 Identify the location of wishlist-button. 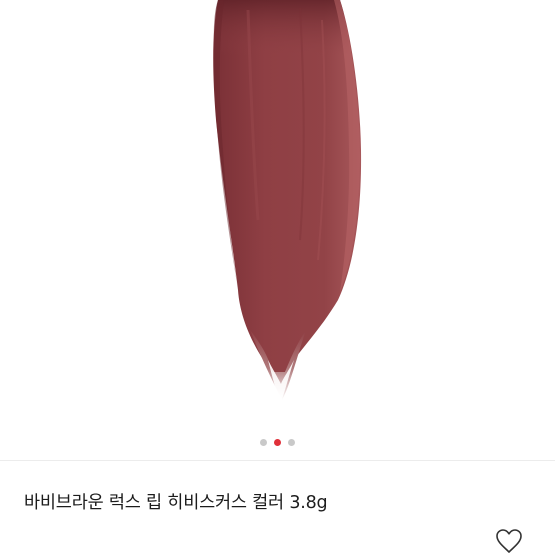
(509, 541).